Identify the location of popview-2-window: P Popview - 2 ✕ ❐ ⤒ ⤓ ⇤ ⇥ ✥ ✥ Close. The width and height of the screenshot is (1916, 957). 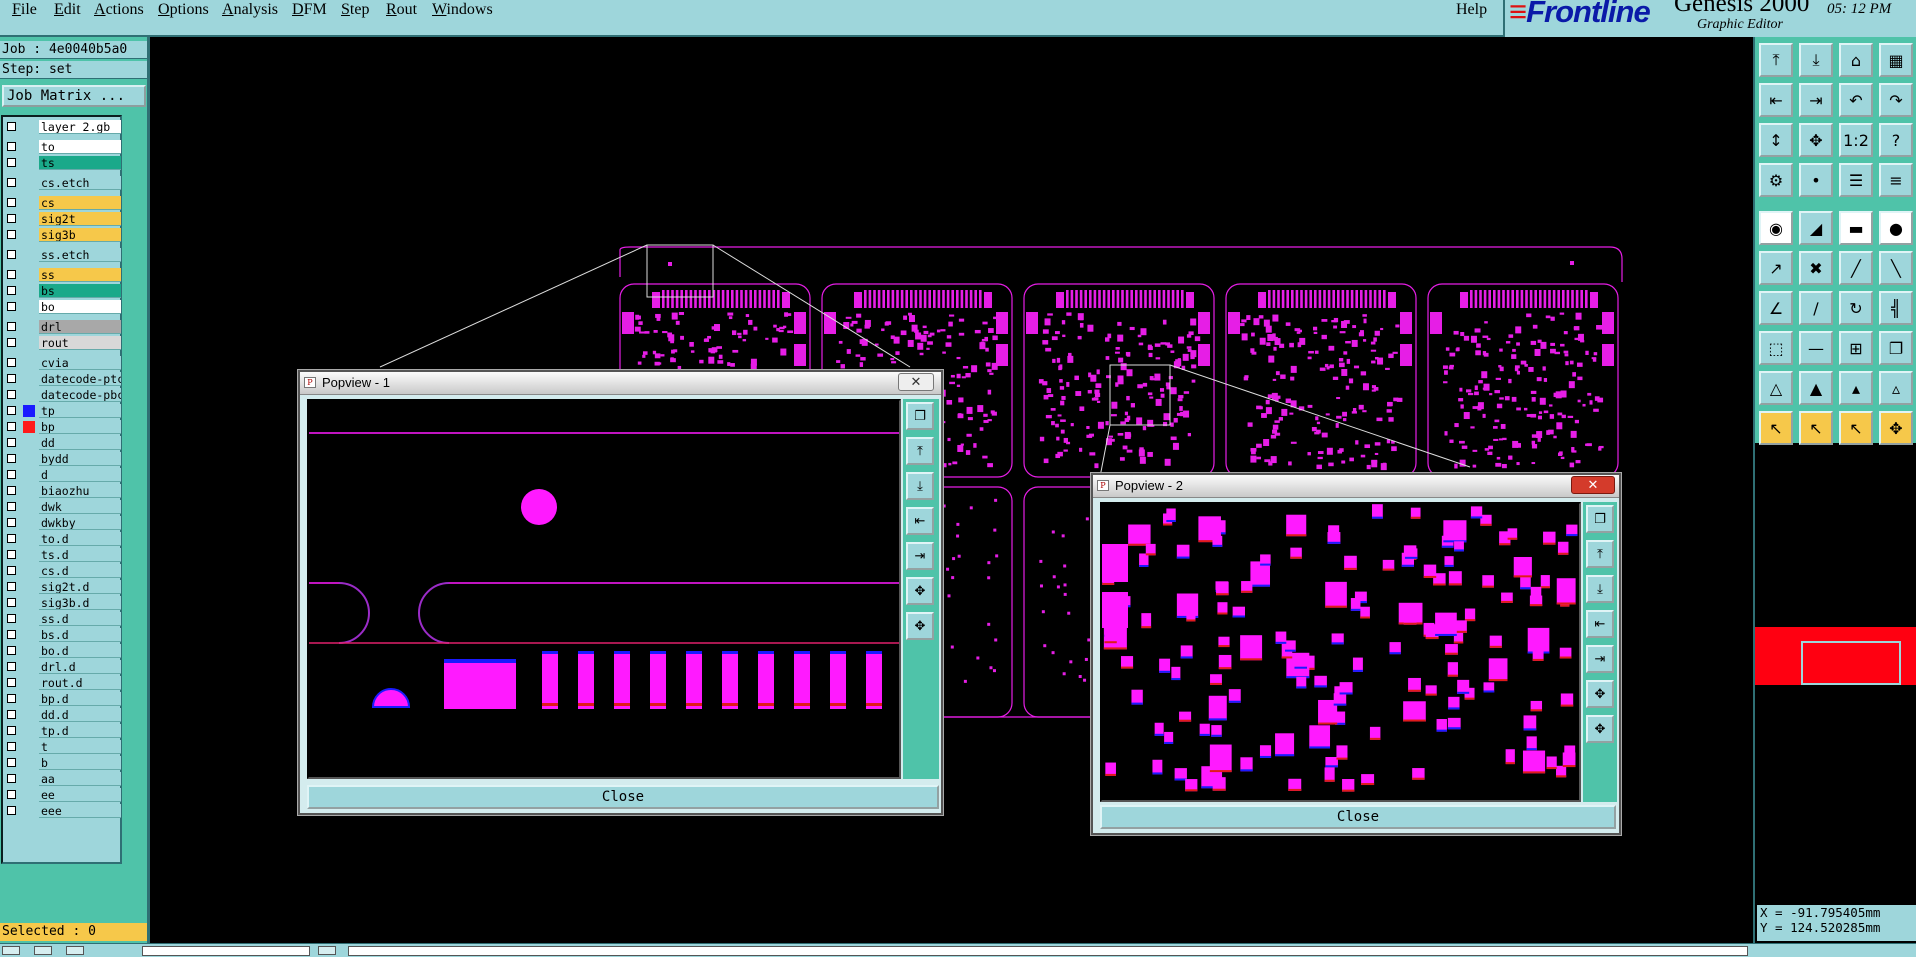
(1356, 654).